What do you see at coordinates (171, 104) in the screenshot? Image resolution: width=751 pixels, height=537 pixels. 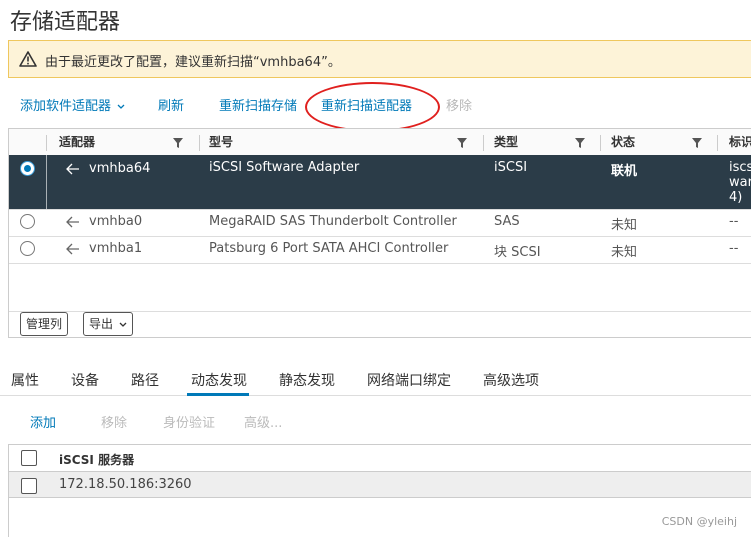 I see `refresh-button: 刷新` at bounding box center [171, 104].